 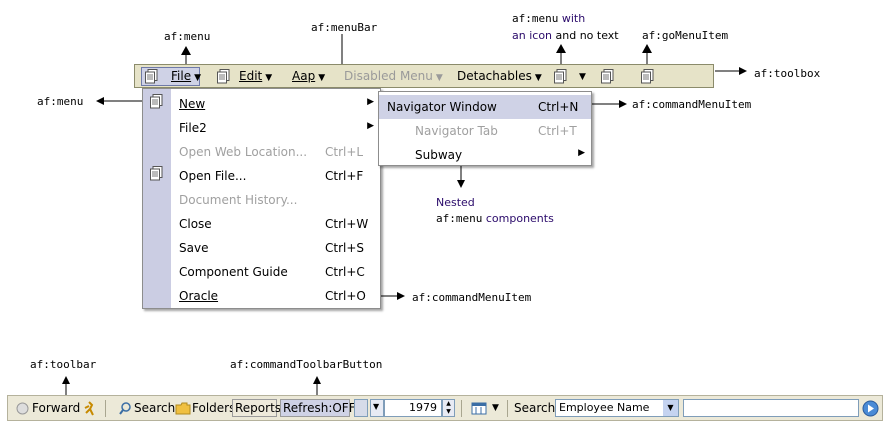 I want to click on calendar-icon, so click(x=479, y=408).